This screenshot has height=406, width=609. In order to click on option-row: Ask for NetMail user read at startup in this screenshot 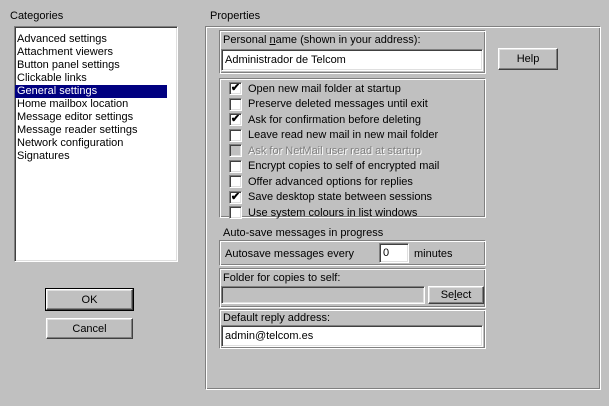, I will do `click(334, 151)`.